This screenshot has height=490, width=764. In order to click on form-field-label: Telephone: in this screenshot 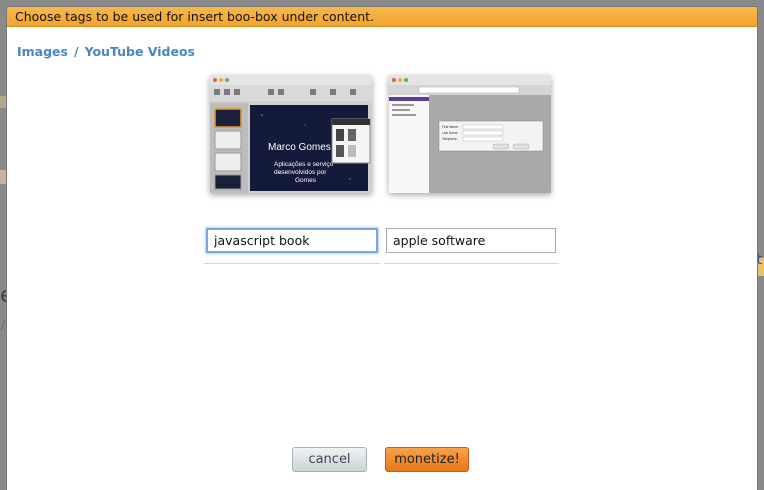, I will do `click(450, 139)`.